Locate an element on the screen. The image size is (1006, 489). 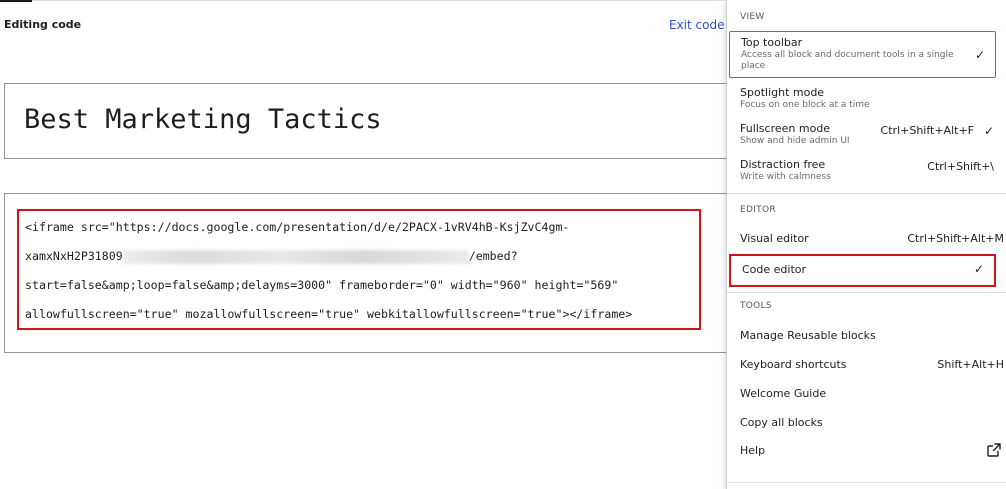
copy-all-blocks-label: Copy all blocks is located at coordinates (781, 422).